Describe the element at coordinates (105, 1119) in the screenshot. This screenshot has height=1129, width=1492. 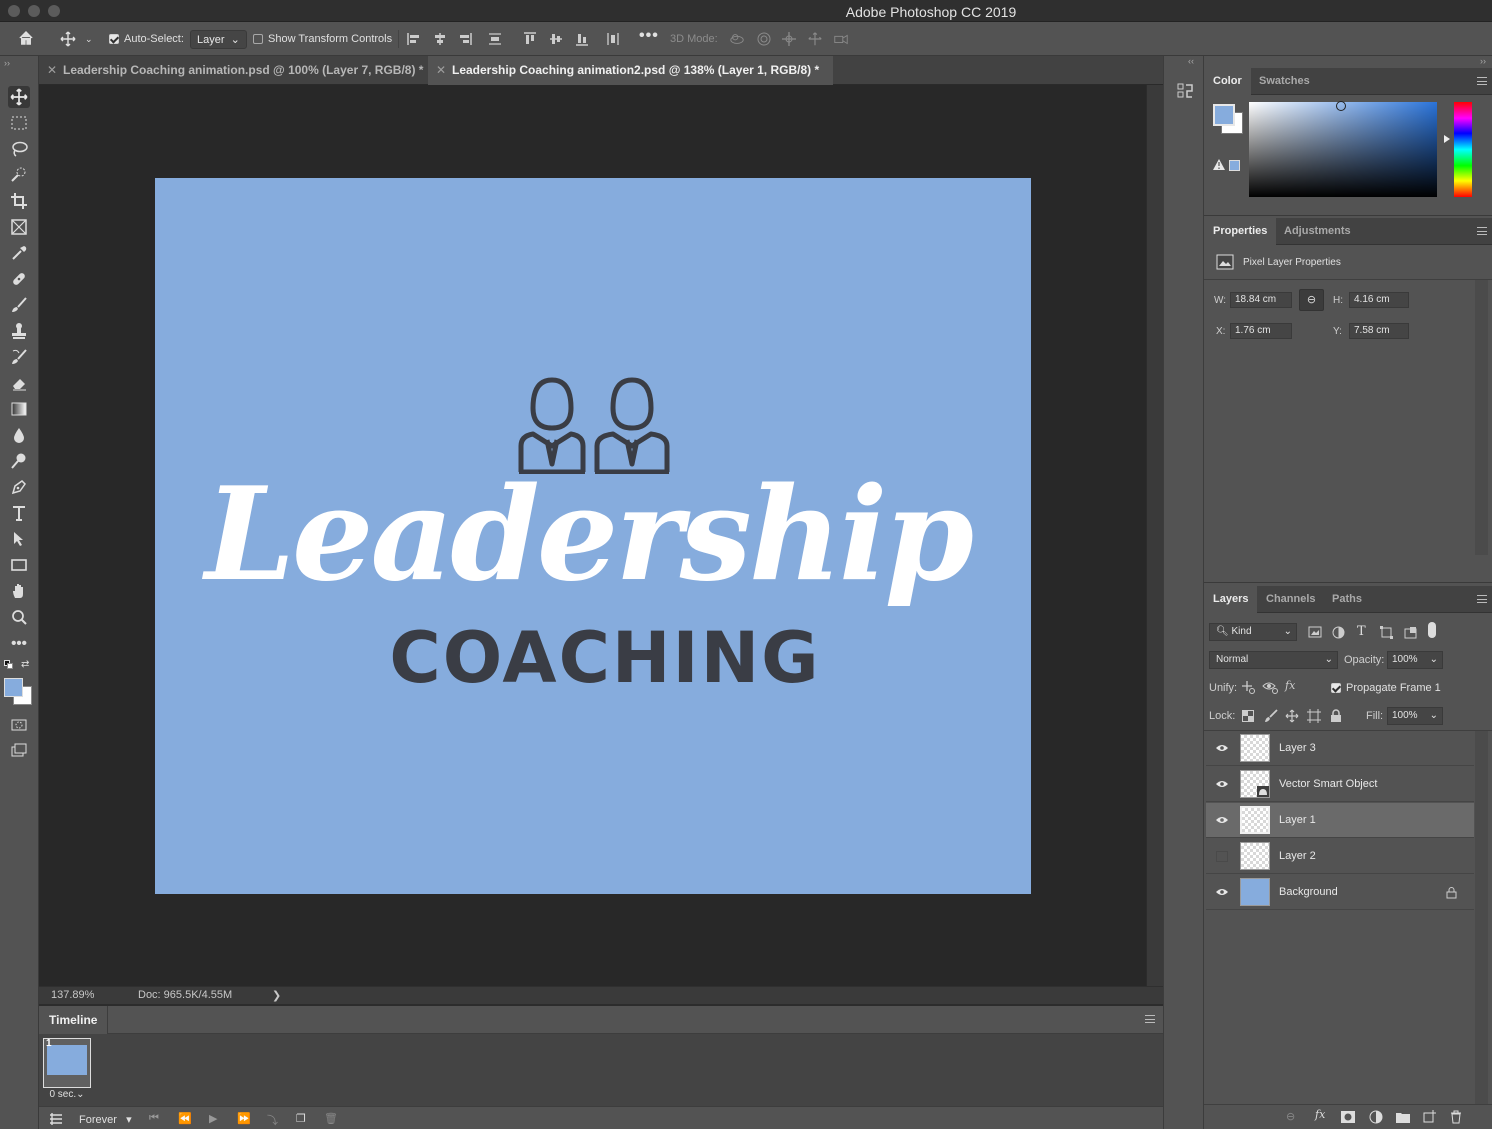
I see `loop-dropdown: Forever ▾` at that location.